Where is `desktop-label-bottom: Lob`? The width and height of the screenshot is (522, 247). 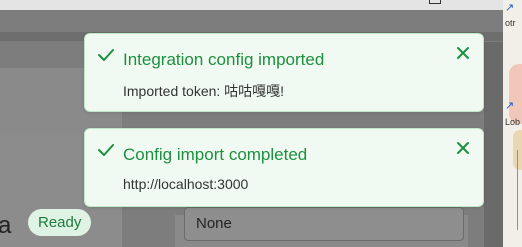
desktop-label-bottom: Lob is located at coordinates (512, 122).